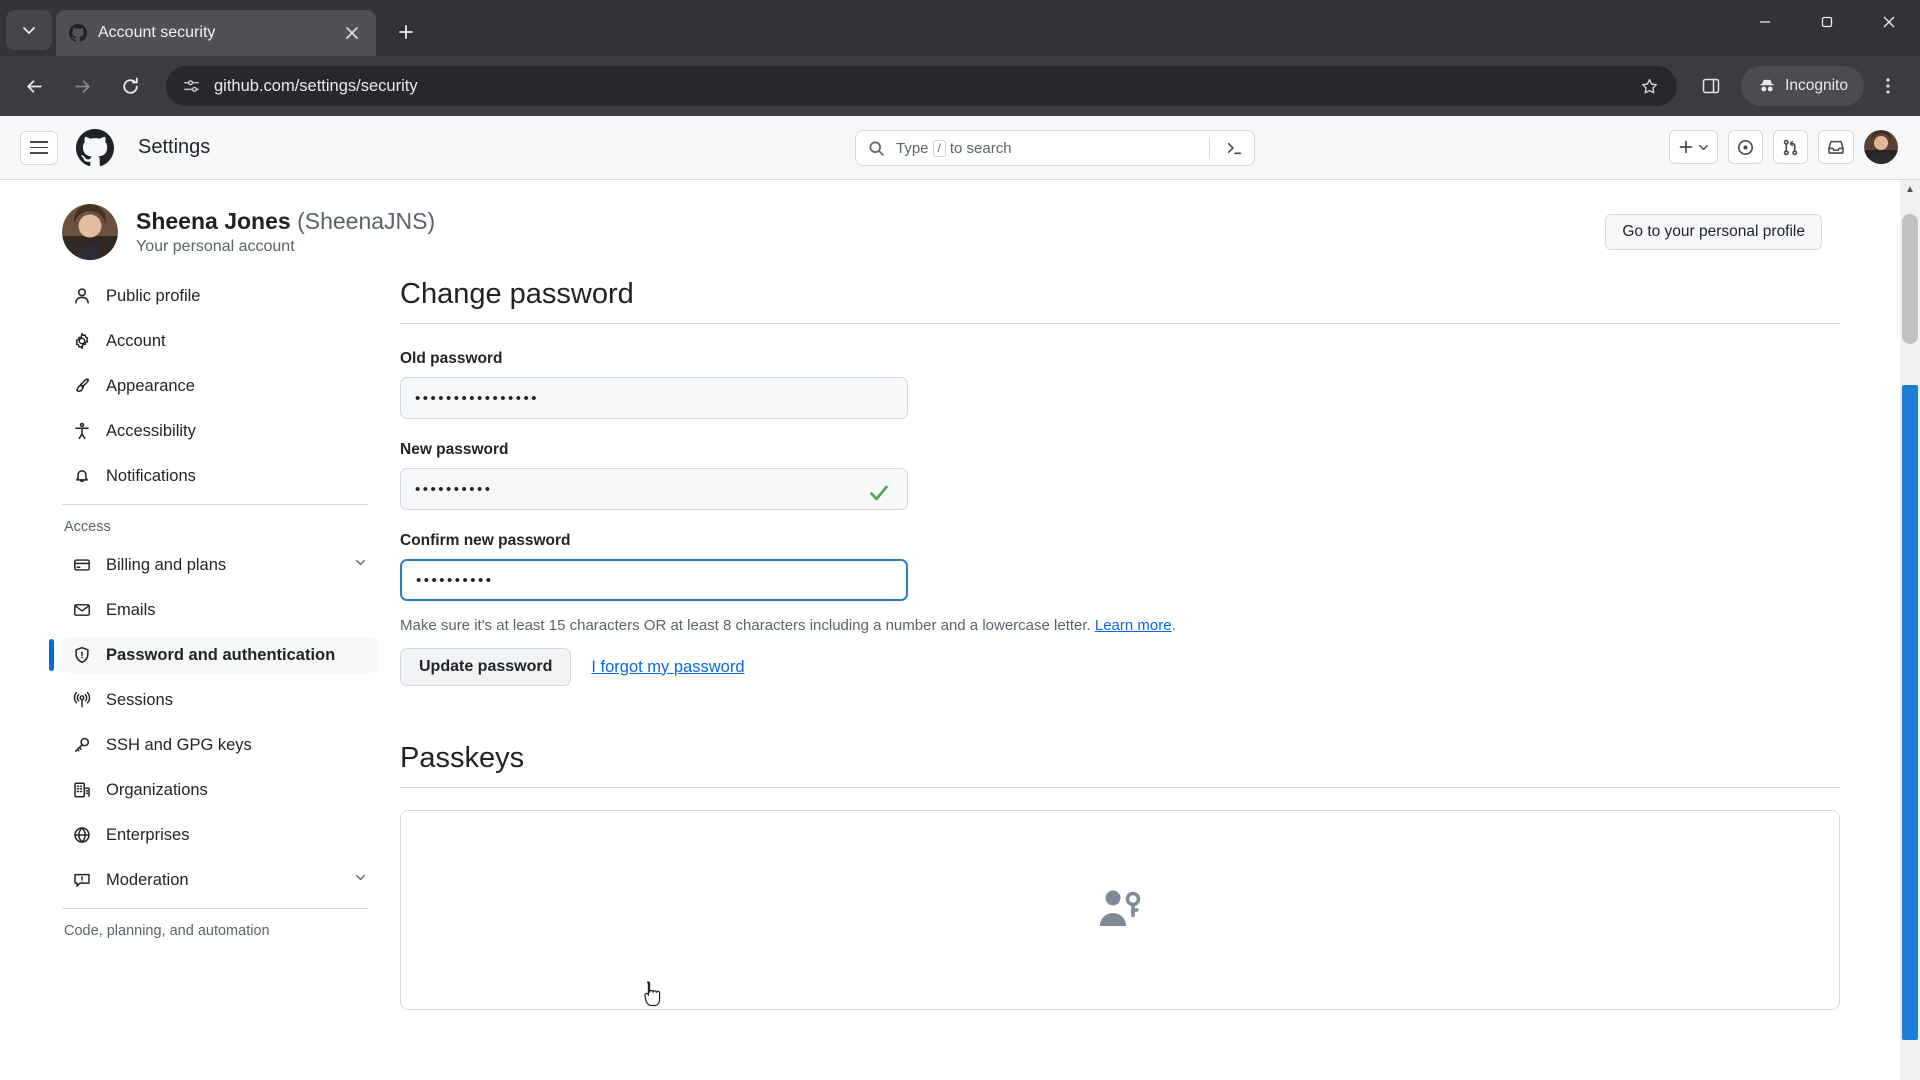  Describe the element at coordinates (153, 295) in the screenshot. I see `sidebar-item-label: Public profile` at that location.